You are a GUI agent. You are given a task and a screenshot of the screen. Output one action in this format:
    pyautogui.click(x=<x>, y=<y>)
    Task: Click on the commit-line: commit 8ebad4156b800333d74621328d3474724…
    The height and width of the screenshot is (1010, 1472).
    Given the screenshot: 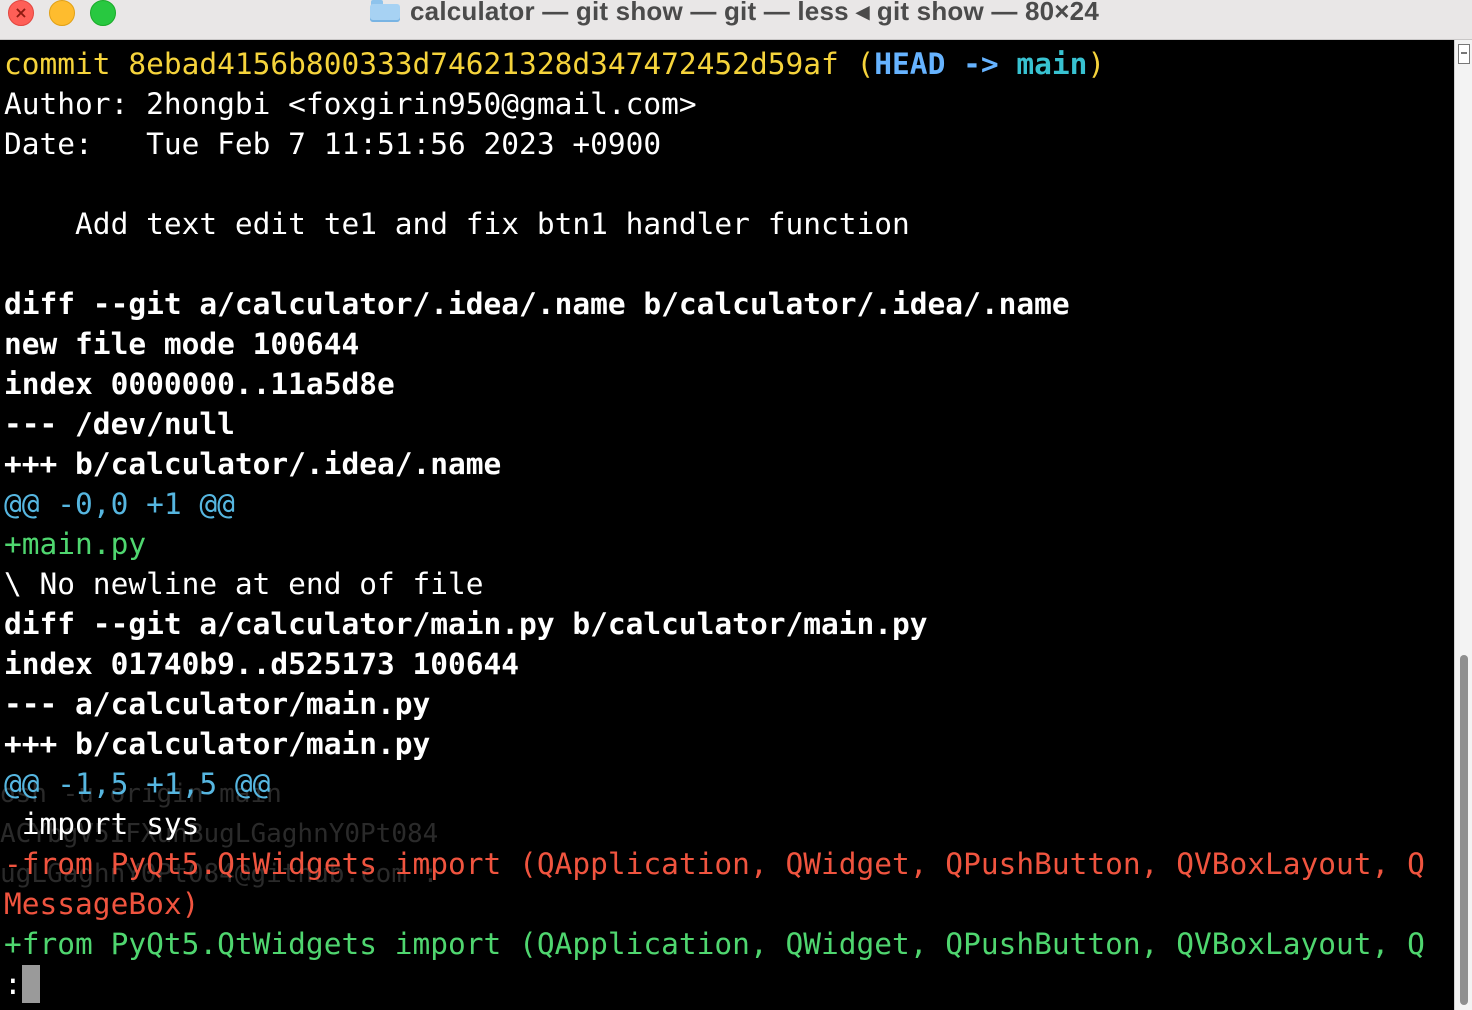 What is the action you would take?
    pyautogui.click(x=554, y=64)
    